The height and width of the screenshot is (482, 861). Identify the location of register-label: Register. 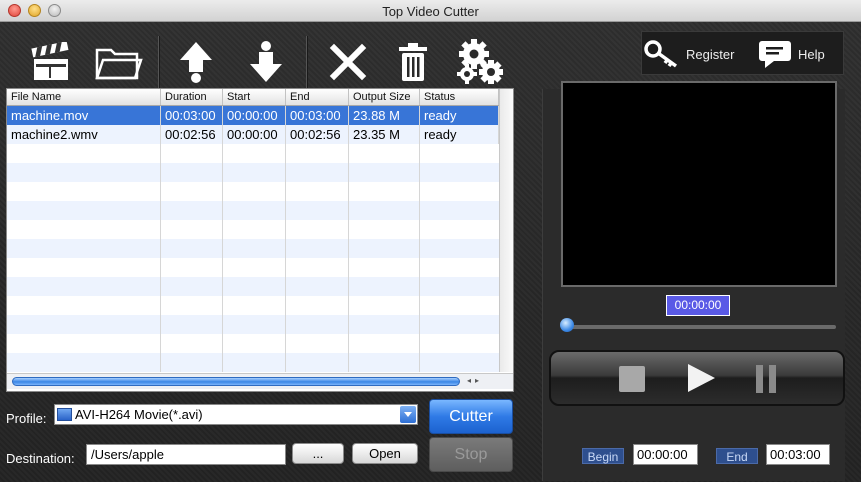
(710, 54).